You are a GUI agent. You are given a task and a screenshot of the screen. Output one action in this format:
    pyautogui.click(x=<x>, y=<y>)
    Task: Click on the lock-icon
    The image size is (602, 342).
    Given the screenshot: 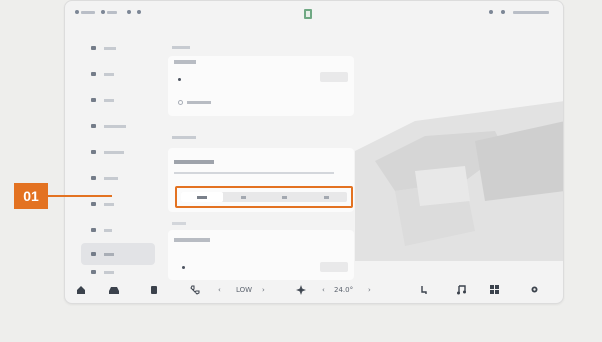 What is the action you would take?
    pyautogui.click(x=93, y=178)
    